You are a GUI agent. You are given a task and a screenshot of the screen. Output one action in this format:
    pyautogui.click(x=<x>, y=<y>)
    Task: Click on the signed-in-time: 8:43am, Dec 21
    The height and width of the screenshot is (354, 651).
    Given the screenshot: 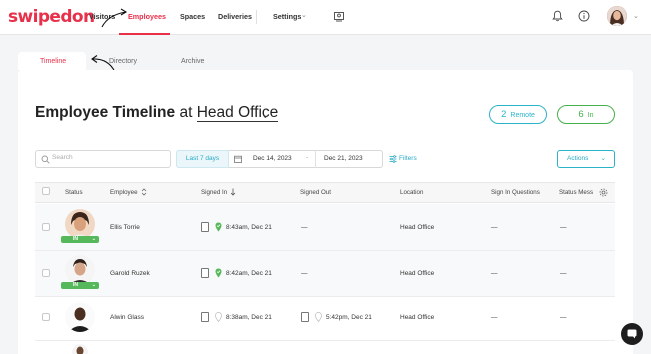 What is the action you would take?
    pyautogui.click(x=249, y=227)
    